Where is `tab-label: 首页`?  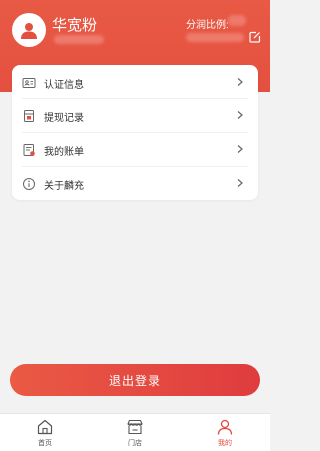
tab-label: 首页 is located at coordinates (45, 443).